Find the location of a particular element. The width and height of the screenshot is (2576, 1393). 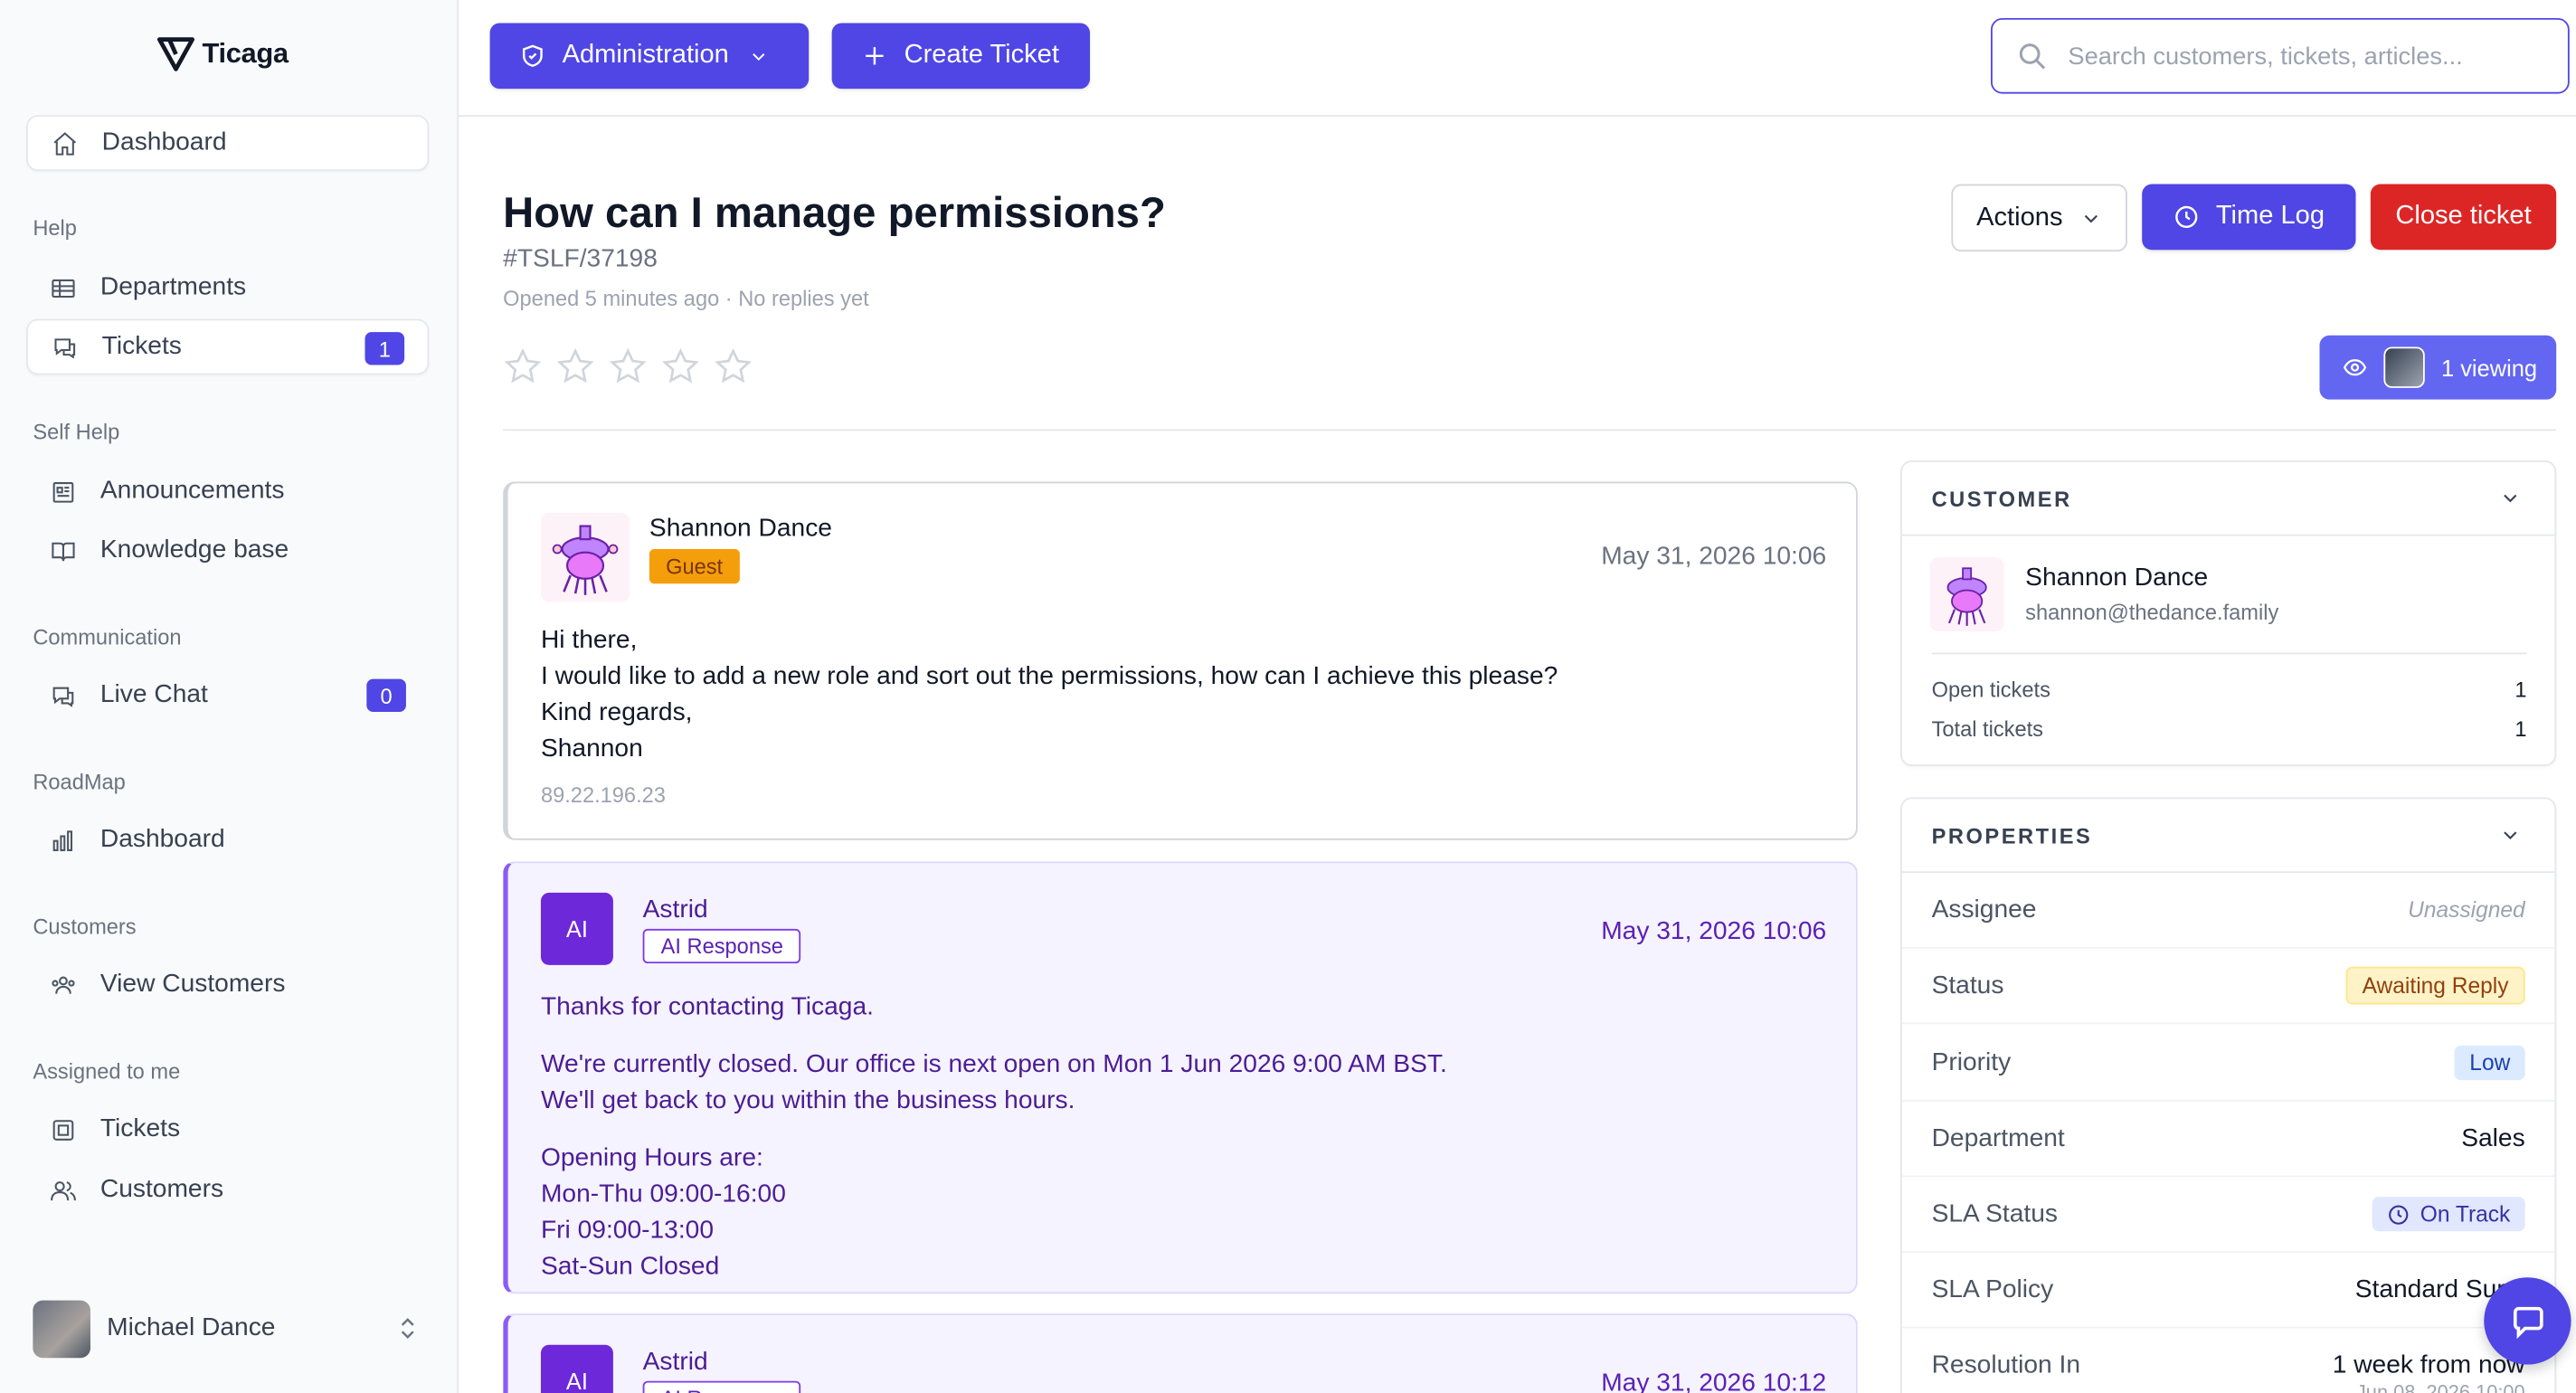

message-line: Shannon is located at coordinates (591, 748).